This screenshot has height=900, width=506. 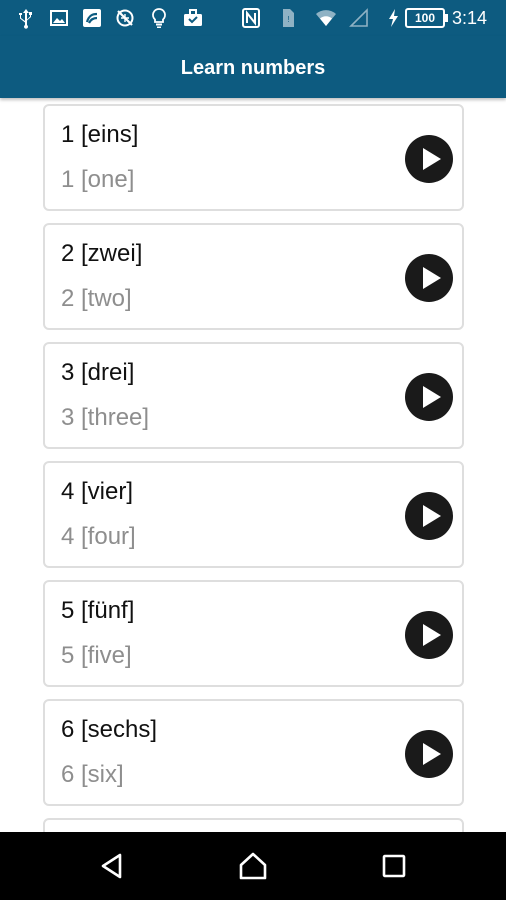 What do you see at coordinates (98, 179) in the screenshot?
I see `english-translation: 1 [one]` at bounding box center [98, 179].